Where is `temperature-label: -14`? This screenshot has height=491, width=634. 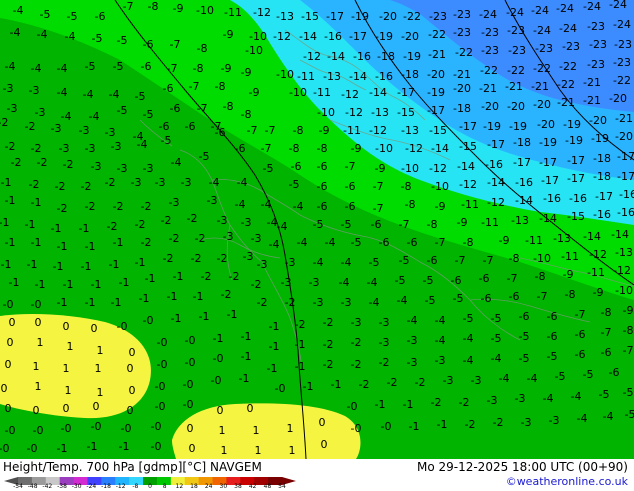 temperature-label: -14 is located at coordinates (336, 56).